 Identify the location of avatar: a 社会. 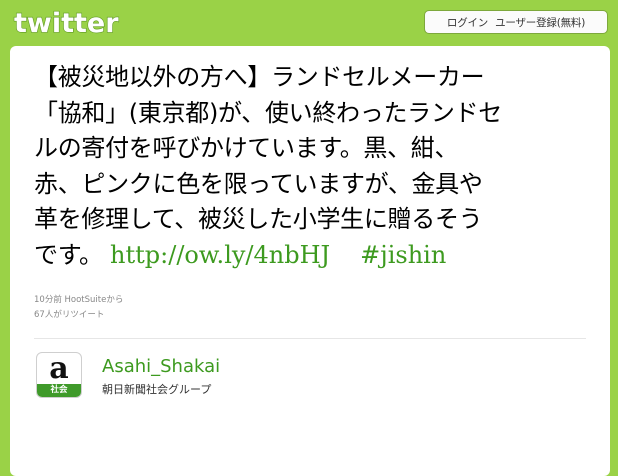
(59, 375).